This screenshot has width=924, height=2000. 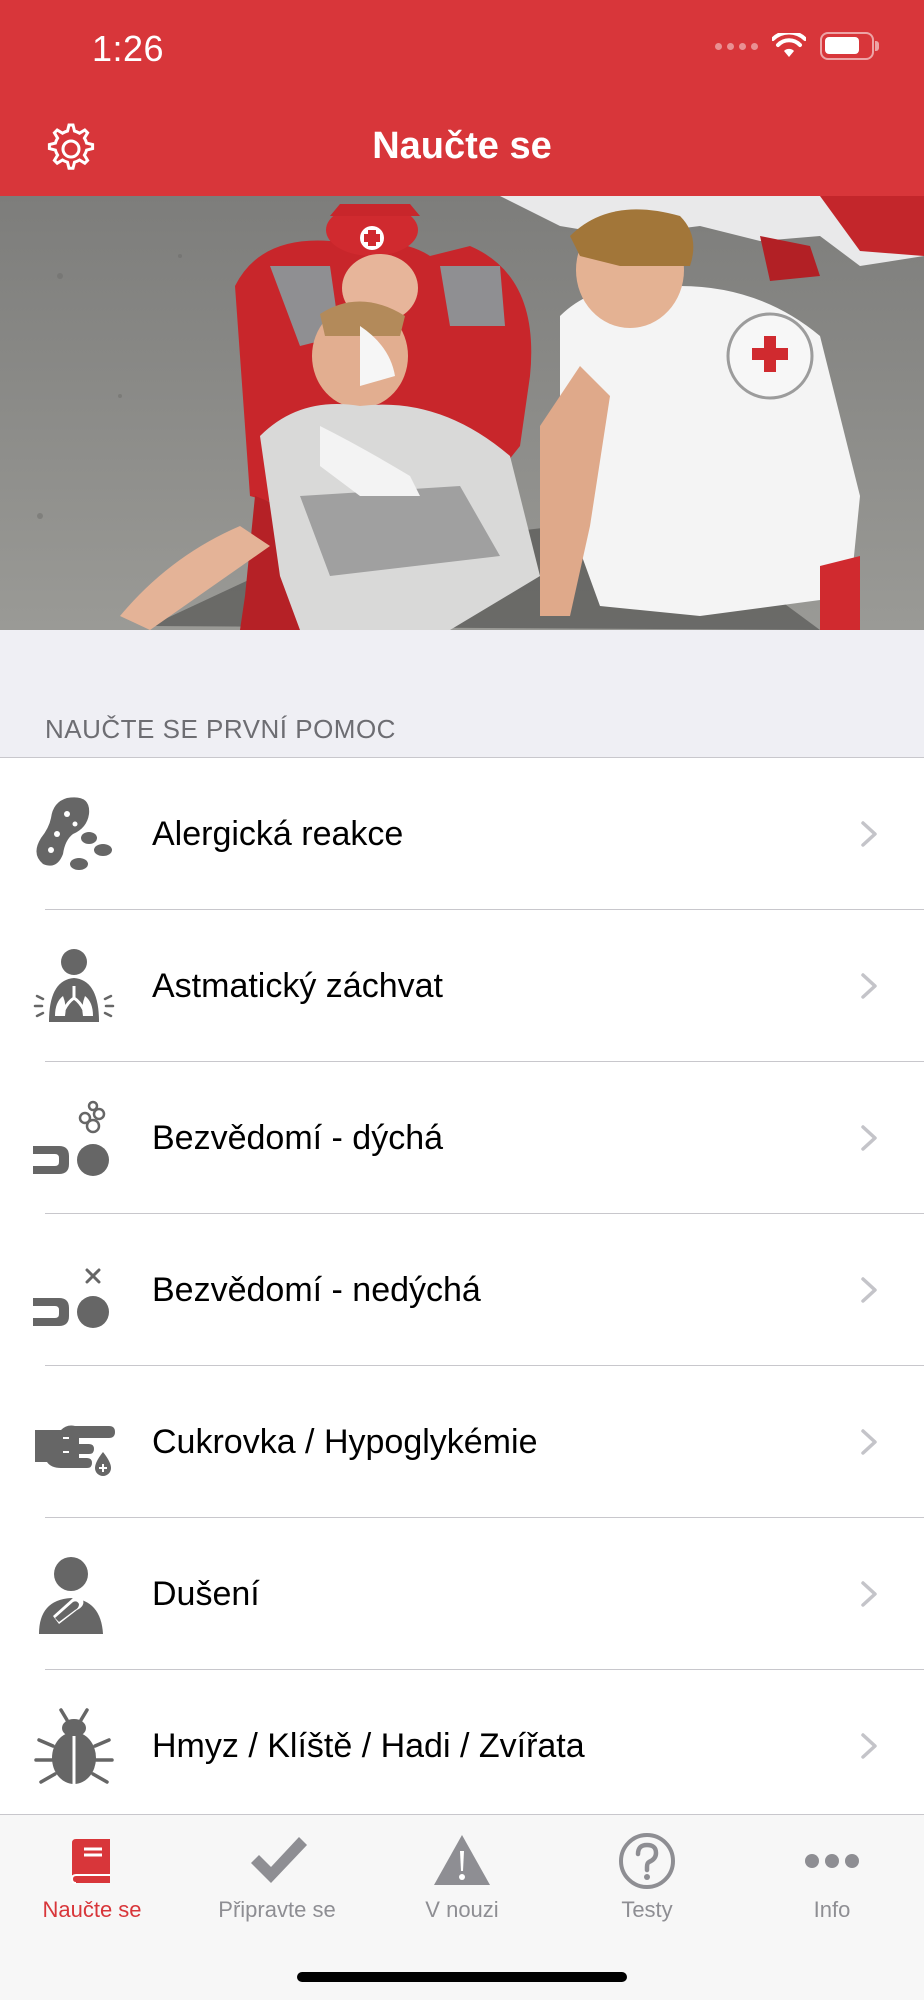 What do you see at coordinates (462, 1860) in the screenshot?
I see `warning-icon` at bounding box center [462, 1860].